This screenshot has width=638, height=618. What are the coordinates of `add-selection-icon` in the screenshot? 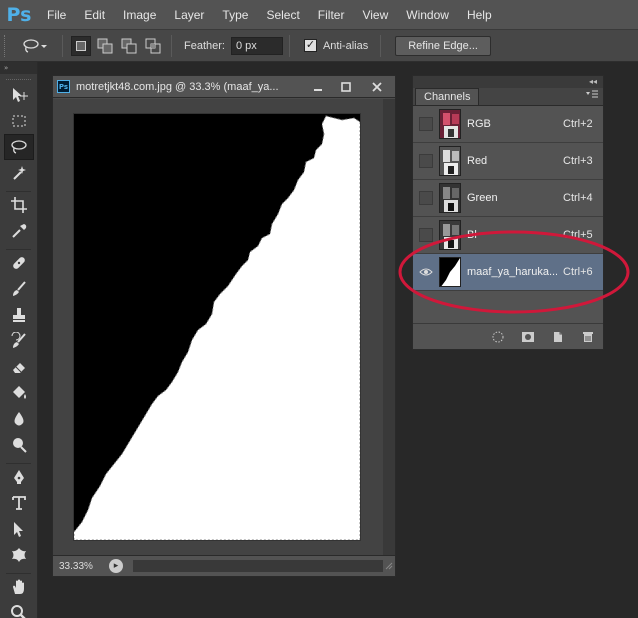 It's located at (105, 45).